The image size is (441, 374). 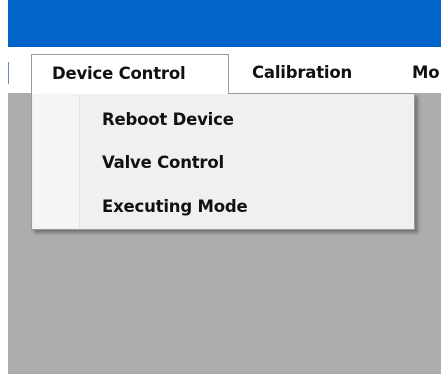 I want to click on menu-item-executing-mode: Executing Mode, so click(x=223, y=207).